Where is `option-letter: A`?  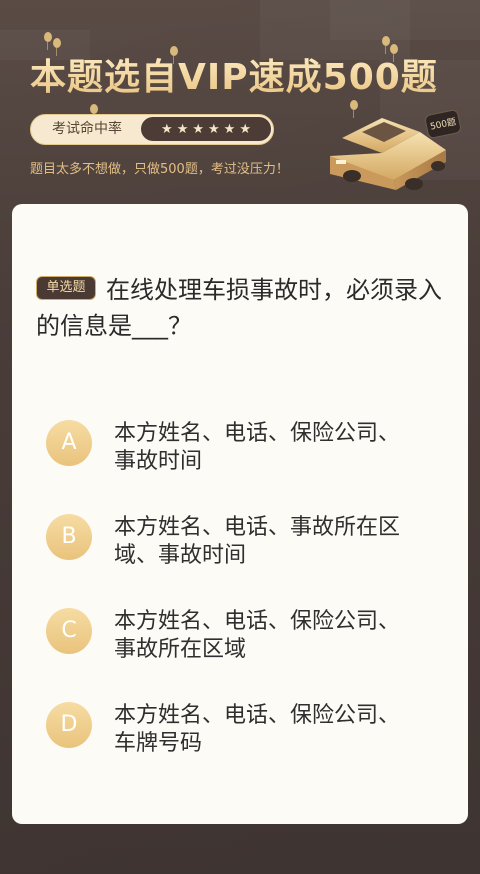
option-letter: A is located at coordinates (69, 443).